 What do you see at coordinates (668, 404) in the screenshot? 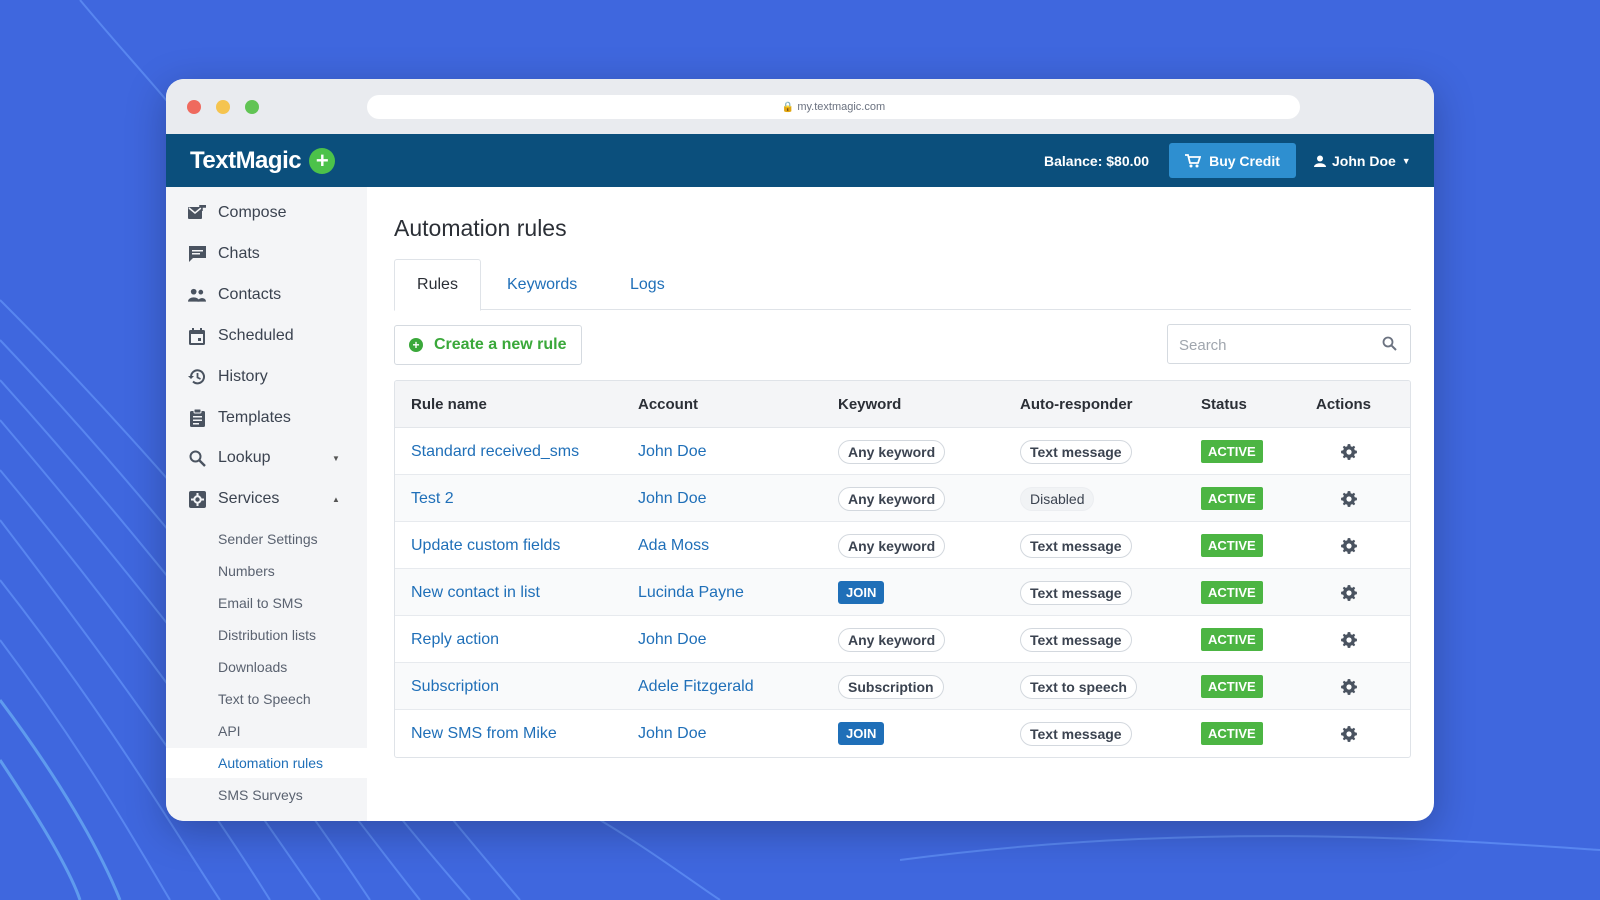
I see `header-account: Account` at bounding box center [668, 404].